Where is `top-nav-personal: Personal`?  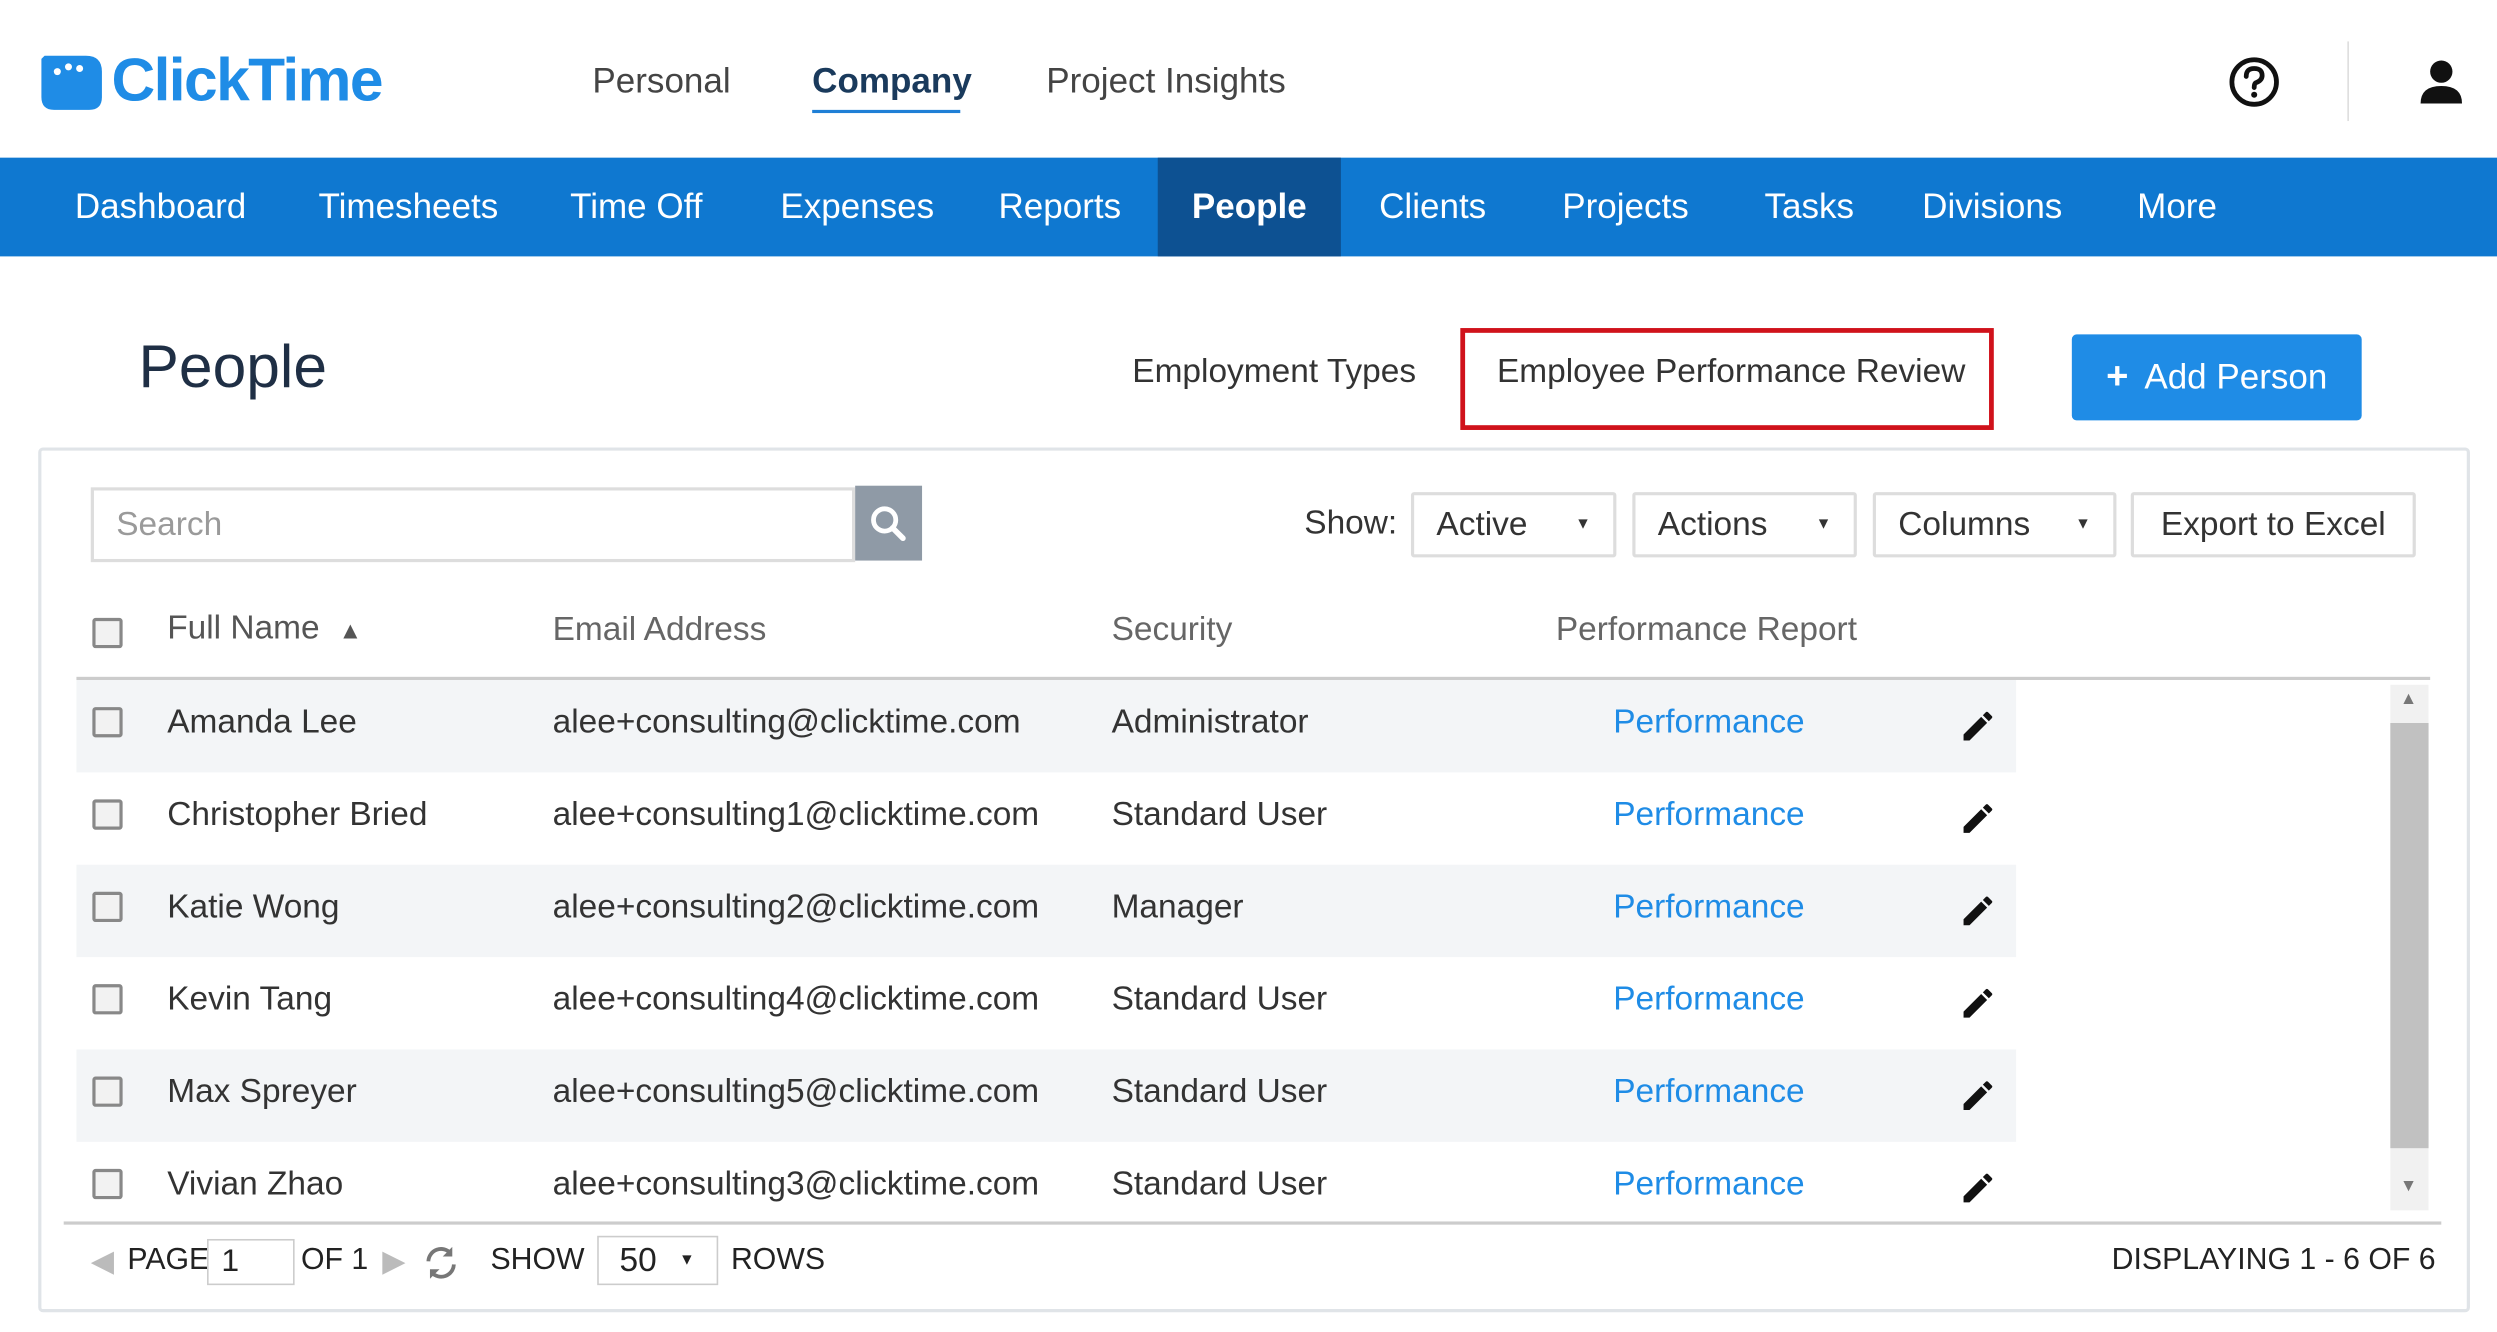 top-nav-personal: Personal is located at coordinates (661, 81).